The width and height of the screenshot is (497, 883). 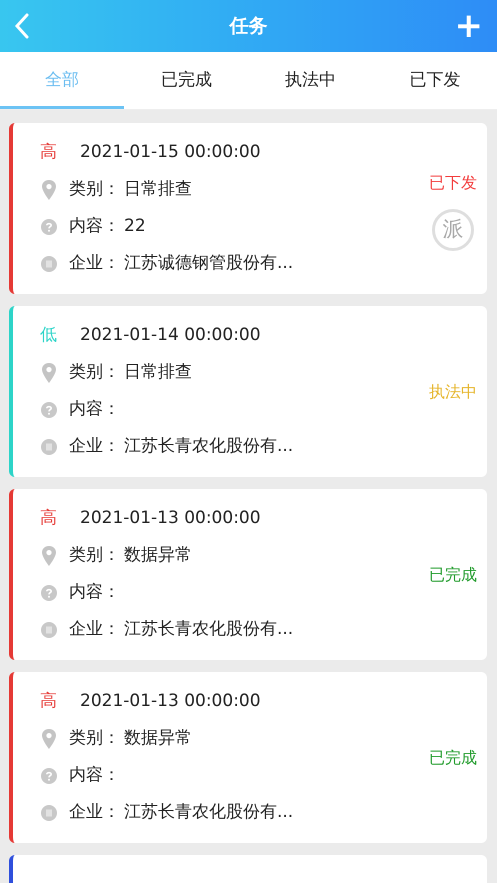 I want to click on page-title: 任务, so click(x=249, y=26).